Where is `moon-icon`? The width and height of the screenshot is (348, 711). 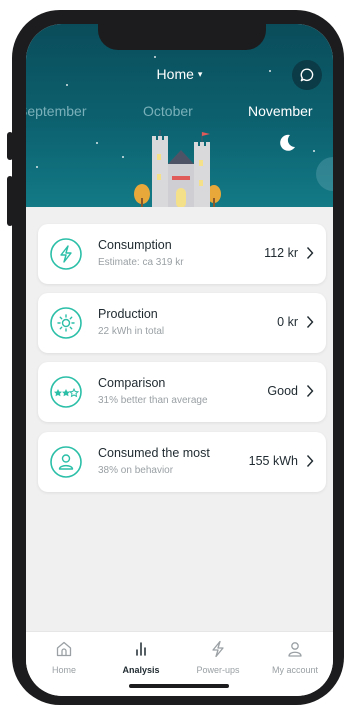
moon-icon is located at coordinates (287, 142).